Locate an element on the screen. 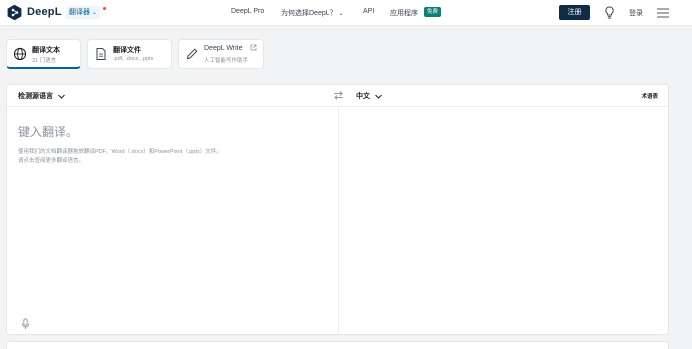 Image resolution: width=692 pixels, height=349 pixels. tab-translate-text: 翻译文本 31 门语言 is located at coordinates (43, 54).